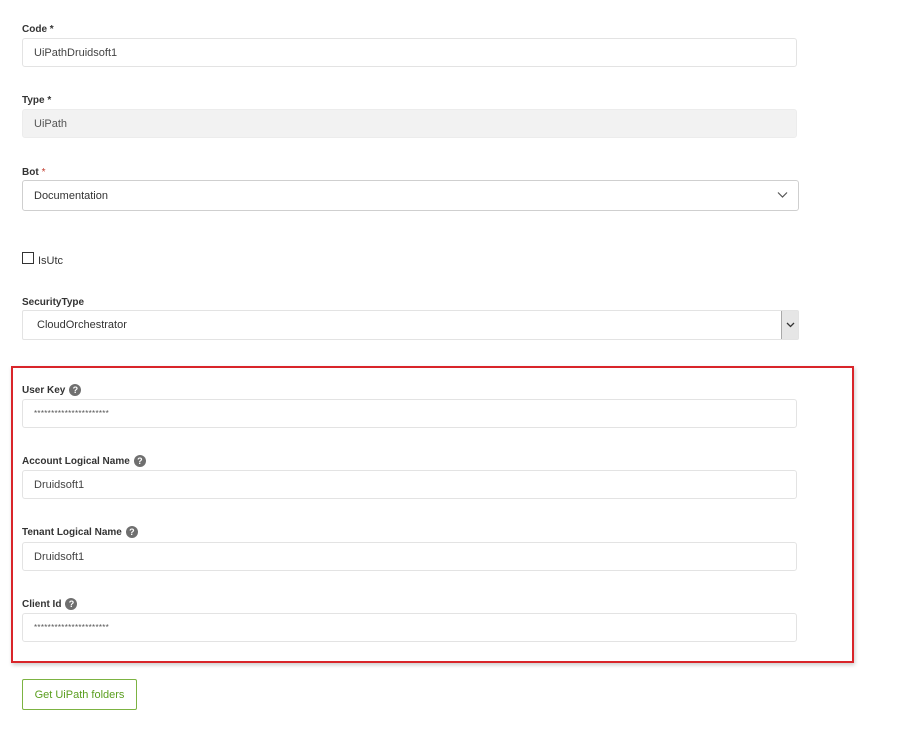  I want to click on account-logical-name-label-text: Account Logical Name, so click(76, 461).